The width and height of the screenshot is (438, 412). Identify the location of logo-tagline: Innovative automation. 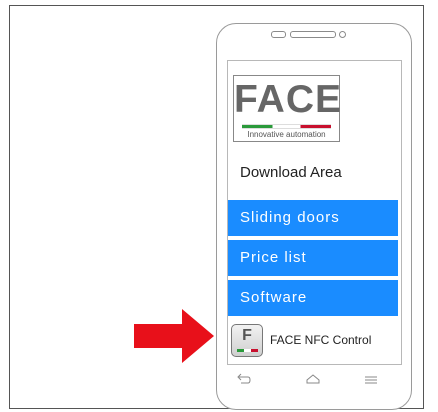
(286, 134).